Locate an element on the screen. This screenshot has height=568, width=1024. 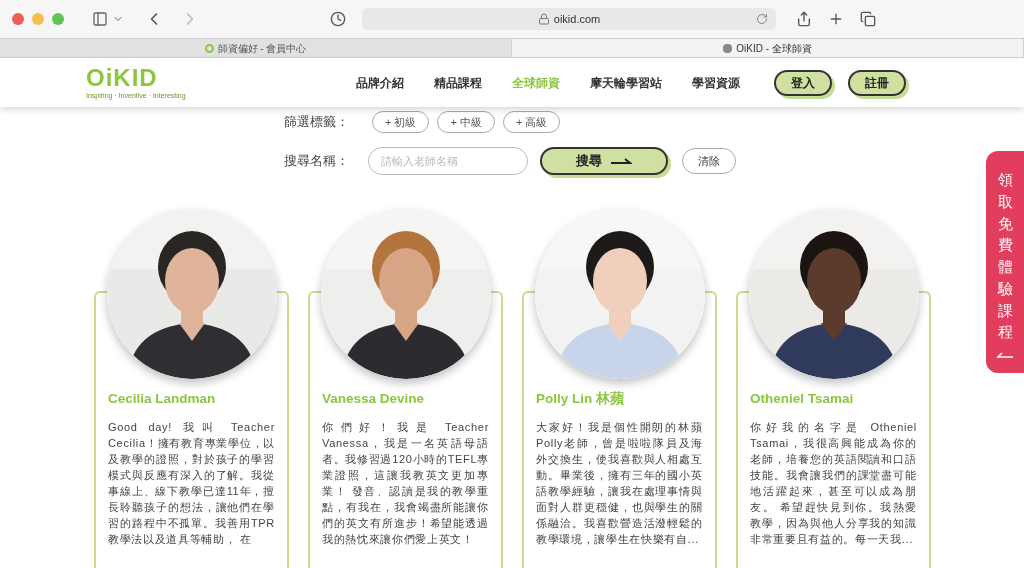
nav-link: 精品課程 is located at coordinates (457, 82).